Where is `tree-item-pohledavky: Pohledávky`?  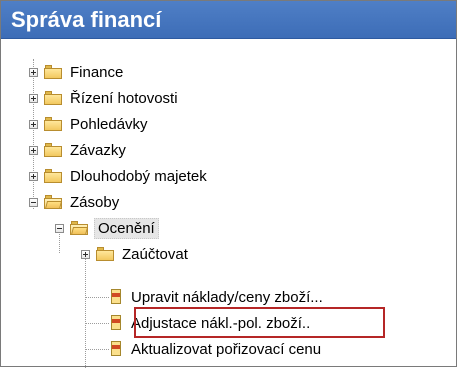 tree-item-pohledavky: Pohledávky is located at coordinates (89, 124).